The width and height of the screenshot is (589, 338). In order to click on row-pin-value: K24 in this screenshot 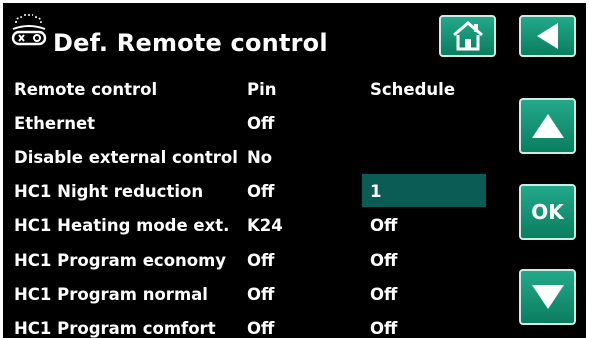, I will do `click(265, 225)`.